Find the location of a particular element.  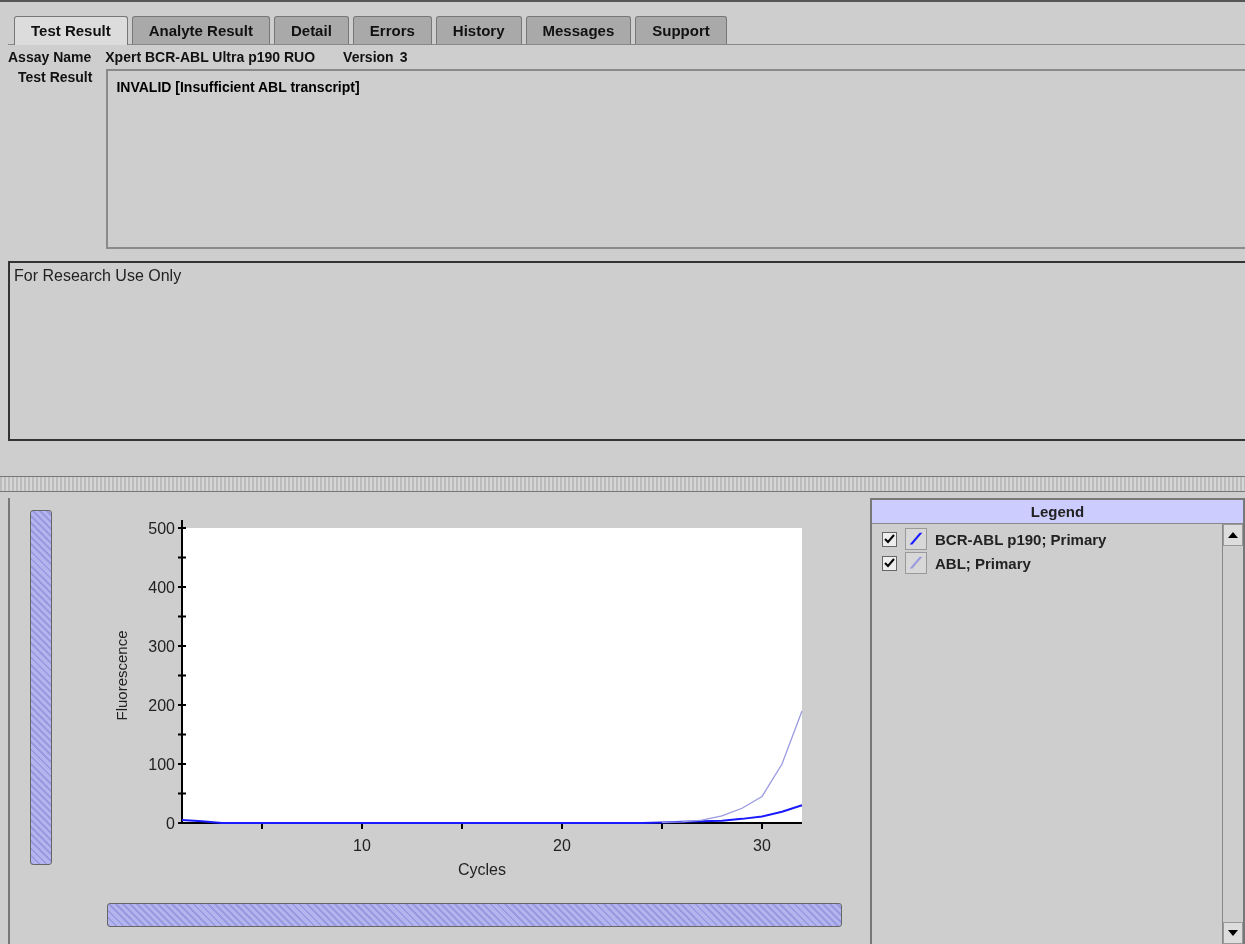

field-label: Test Result is located at coordinates (55, 78).